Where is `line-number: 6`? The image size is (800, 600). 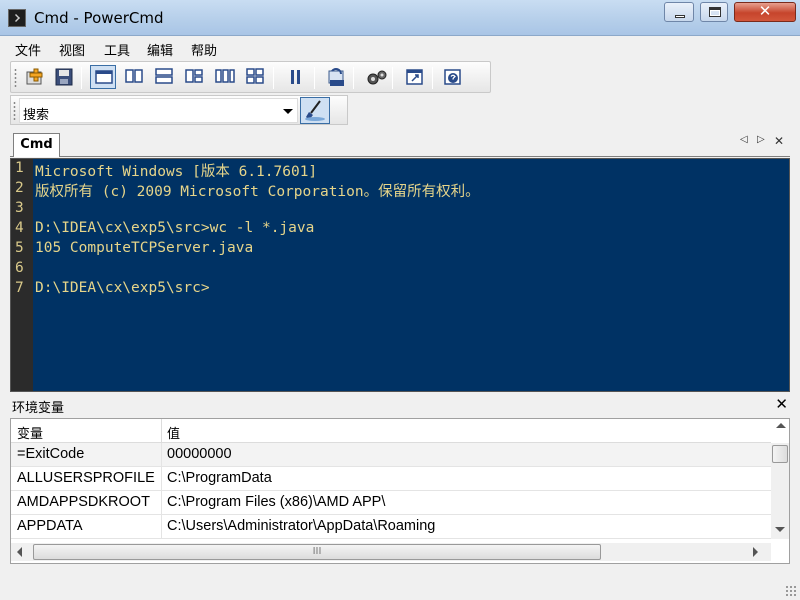 line-number: 6 is located at coordinates (19, 268).